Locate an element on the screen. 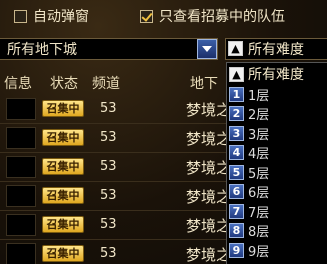 This screenshot has width=327, height=264. difficulty-option-floor: 9 9层 is located at coordinates (249, 250).